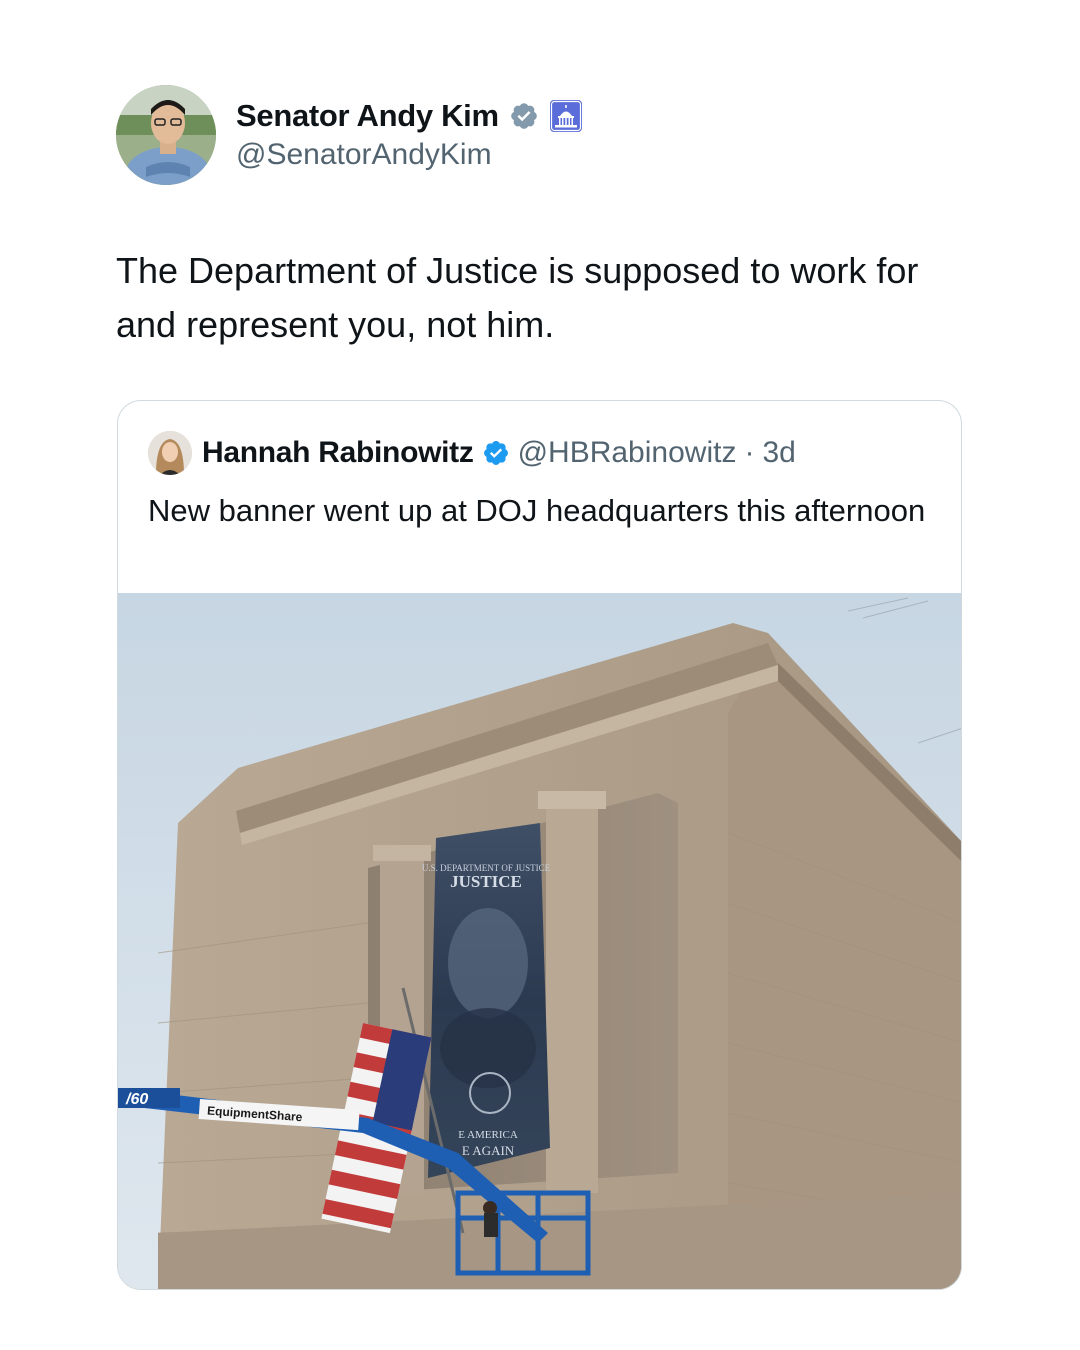 The image size is (1080, 1350). I want to click on banner-bottom-line-1: E AMERICA, so click(488, 1135).